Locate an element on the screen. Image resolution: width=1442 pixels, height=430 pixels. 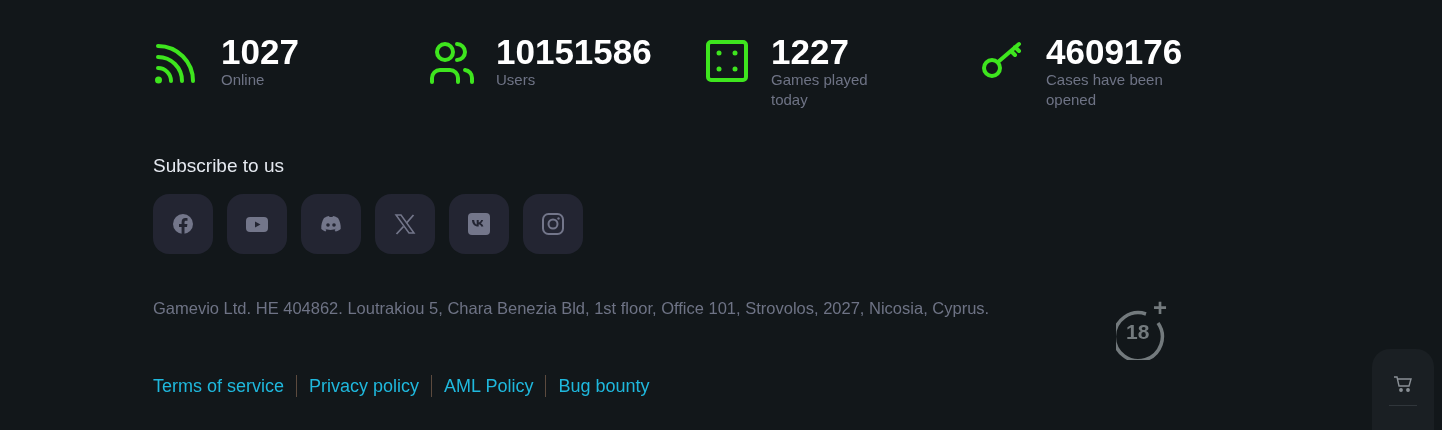
stat-value: 4609176 is located at coordinates (1114, 52).